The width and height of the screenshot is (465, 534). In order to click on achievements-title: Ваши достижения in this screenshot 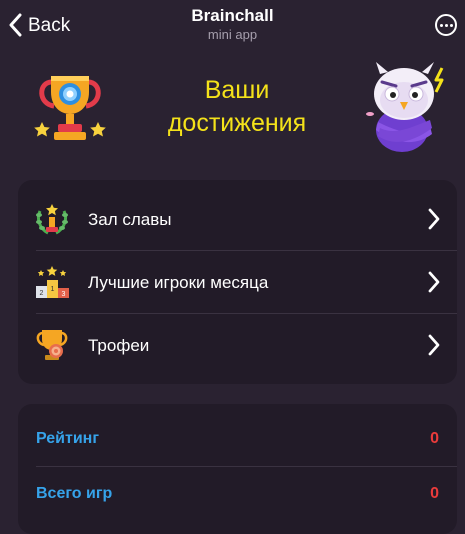, I will do `click(237, 107)`.